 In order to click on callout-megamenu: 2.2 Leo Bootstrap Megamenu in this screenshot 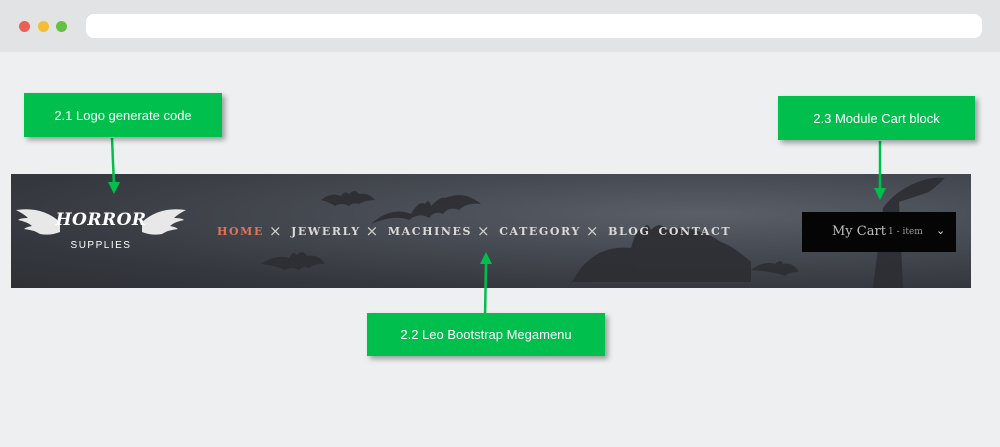, I will do `click(486, 334)`.